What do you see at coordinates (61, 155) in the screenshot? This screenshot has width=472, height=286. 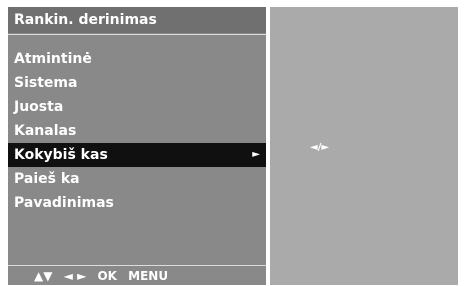 I see `menu-item-label: Kokybiš kas` at bounding box center [61, 155].